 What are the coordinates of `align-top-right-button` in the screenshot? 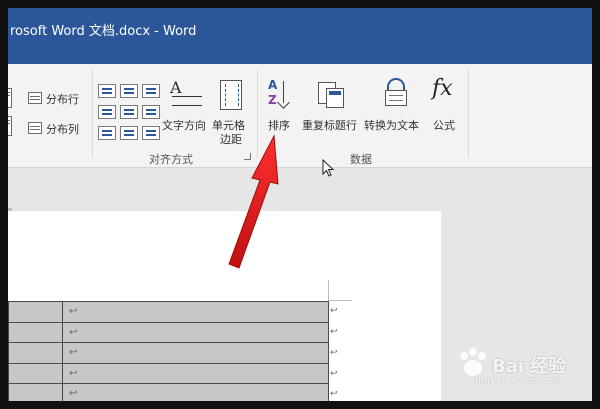 It's located at (151, 91).